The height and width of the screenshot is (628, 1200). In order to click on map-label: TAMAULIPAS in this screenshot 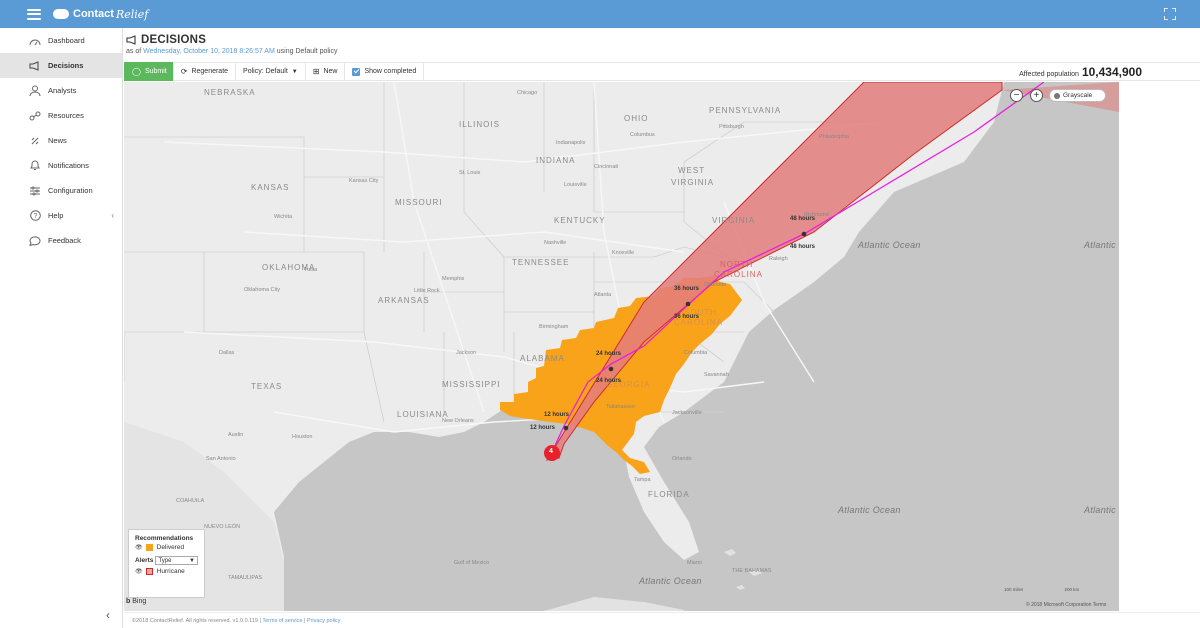, I will do `click(245, 578)`.